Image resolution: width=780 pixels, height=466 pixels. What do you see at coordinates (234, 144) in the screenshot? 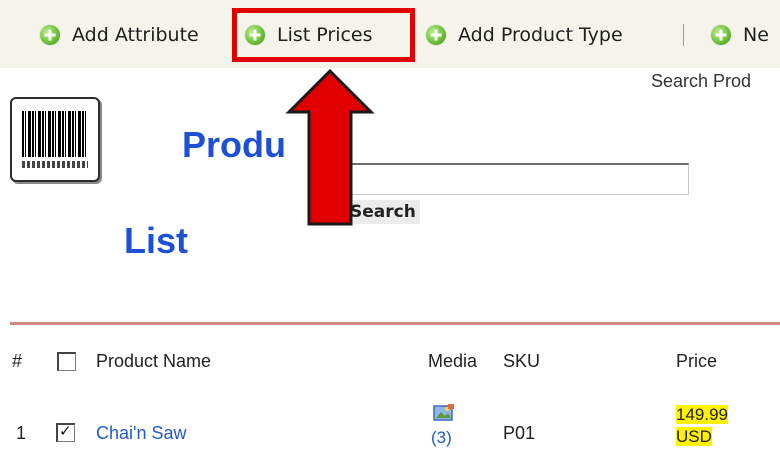
I see `page-title: Produ` at bounding box center [234, 144].